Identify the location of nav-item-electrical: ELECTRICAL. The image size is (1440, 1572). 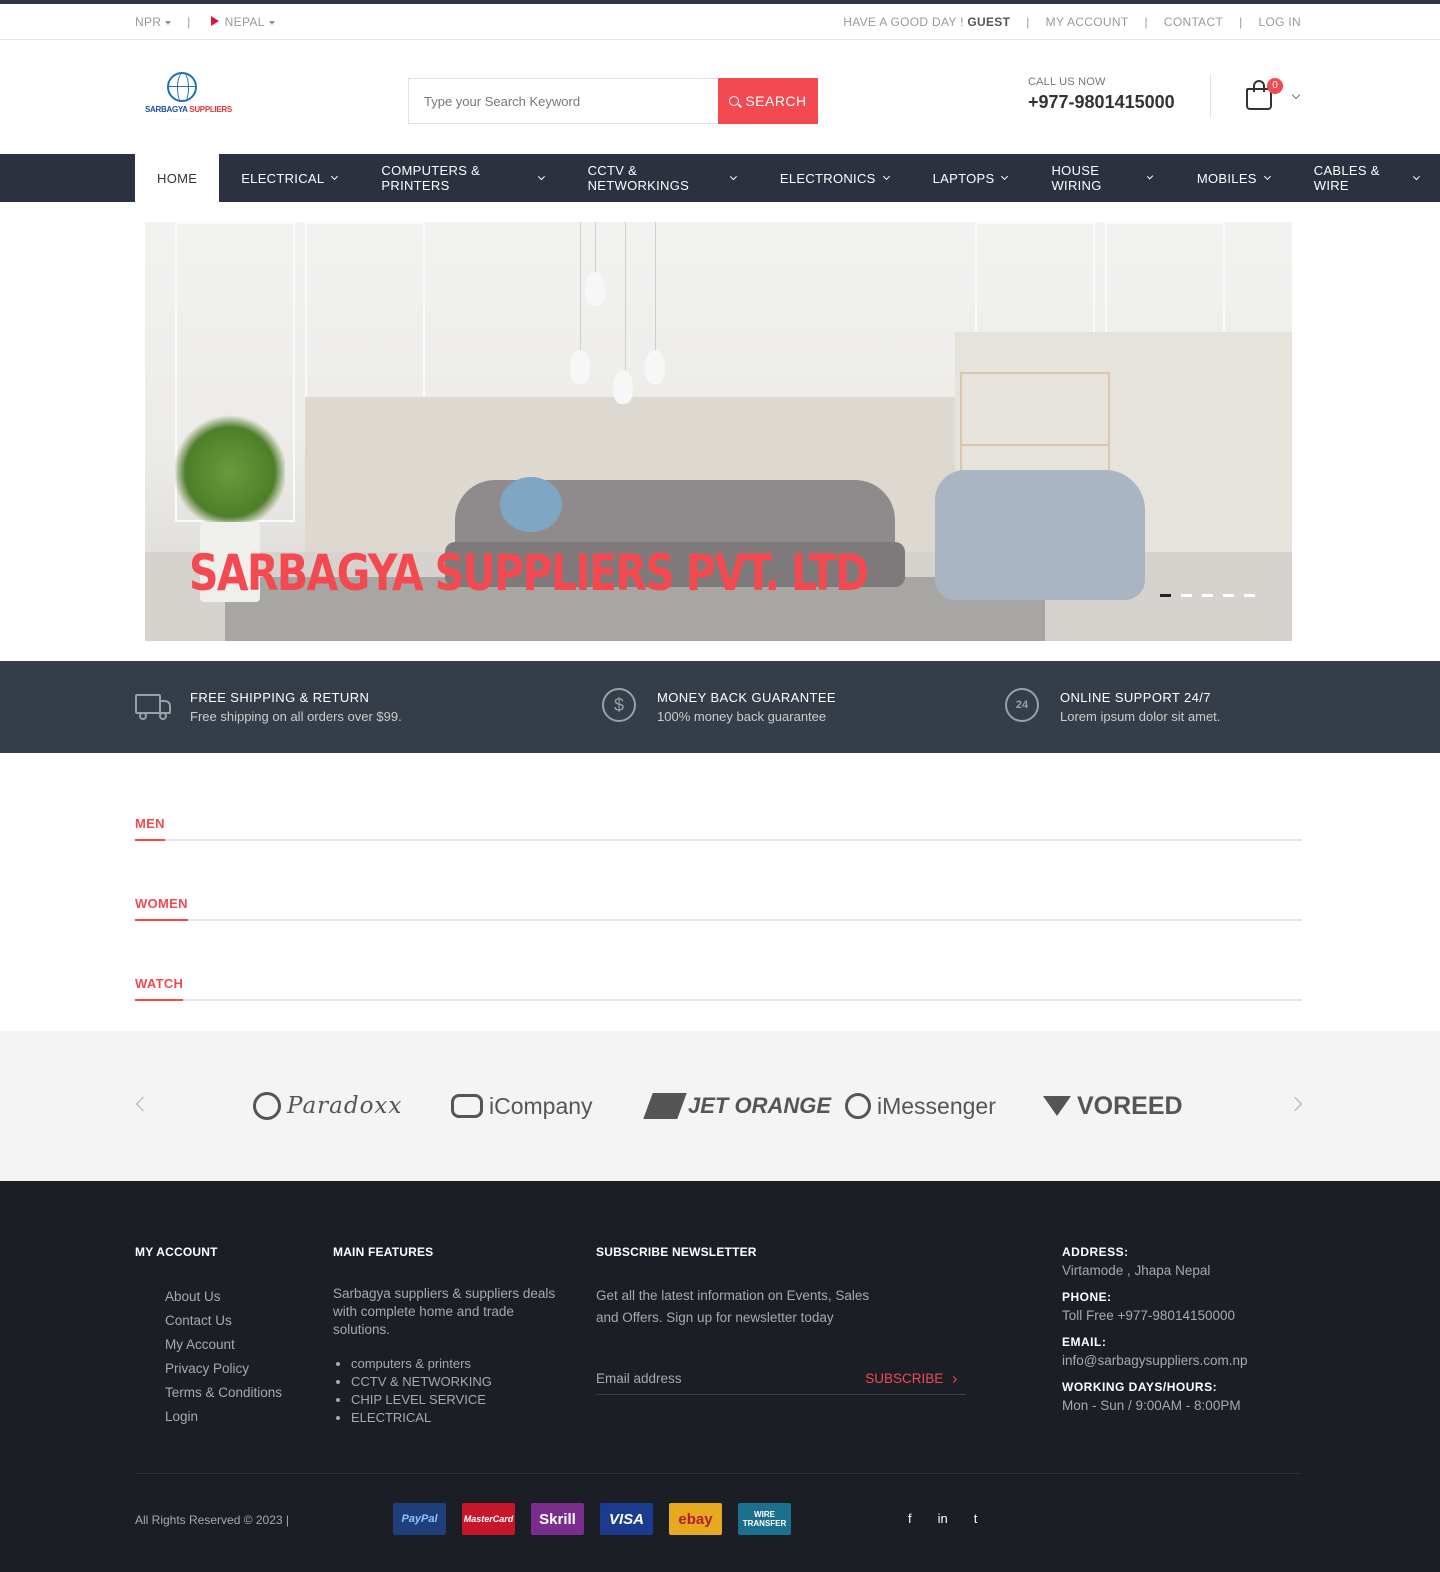
(289, 178).